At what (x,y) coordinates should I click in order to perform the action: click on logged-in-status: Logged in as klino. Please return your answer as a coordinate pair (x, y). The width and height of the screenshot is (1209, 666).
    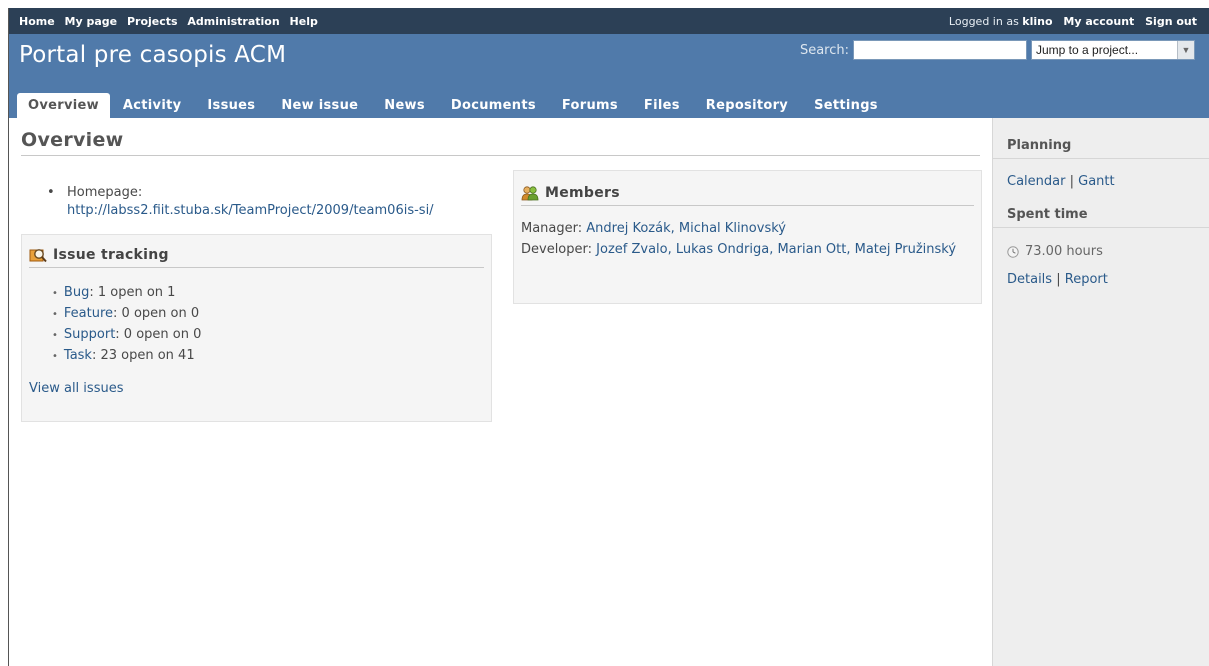
    Looking at the image, I should click on (997, 21).